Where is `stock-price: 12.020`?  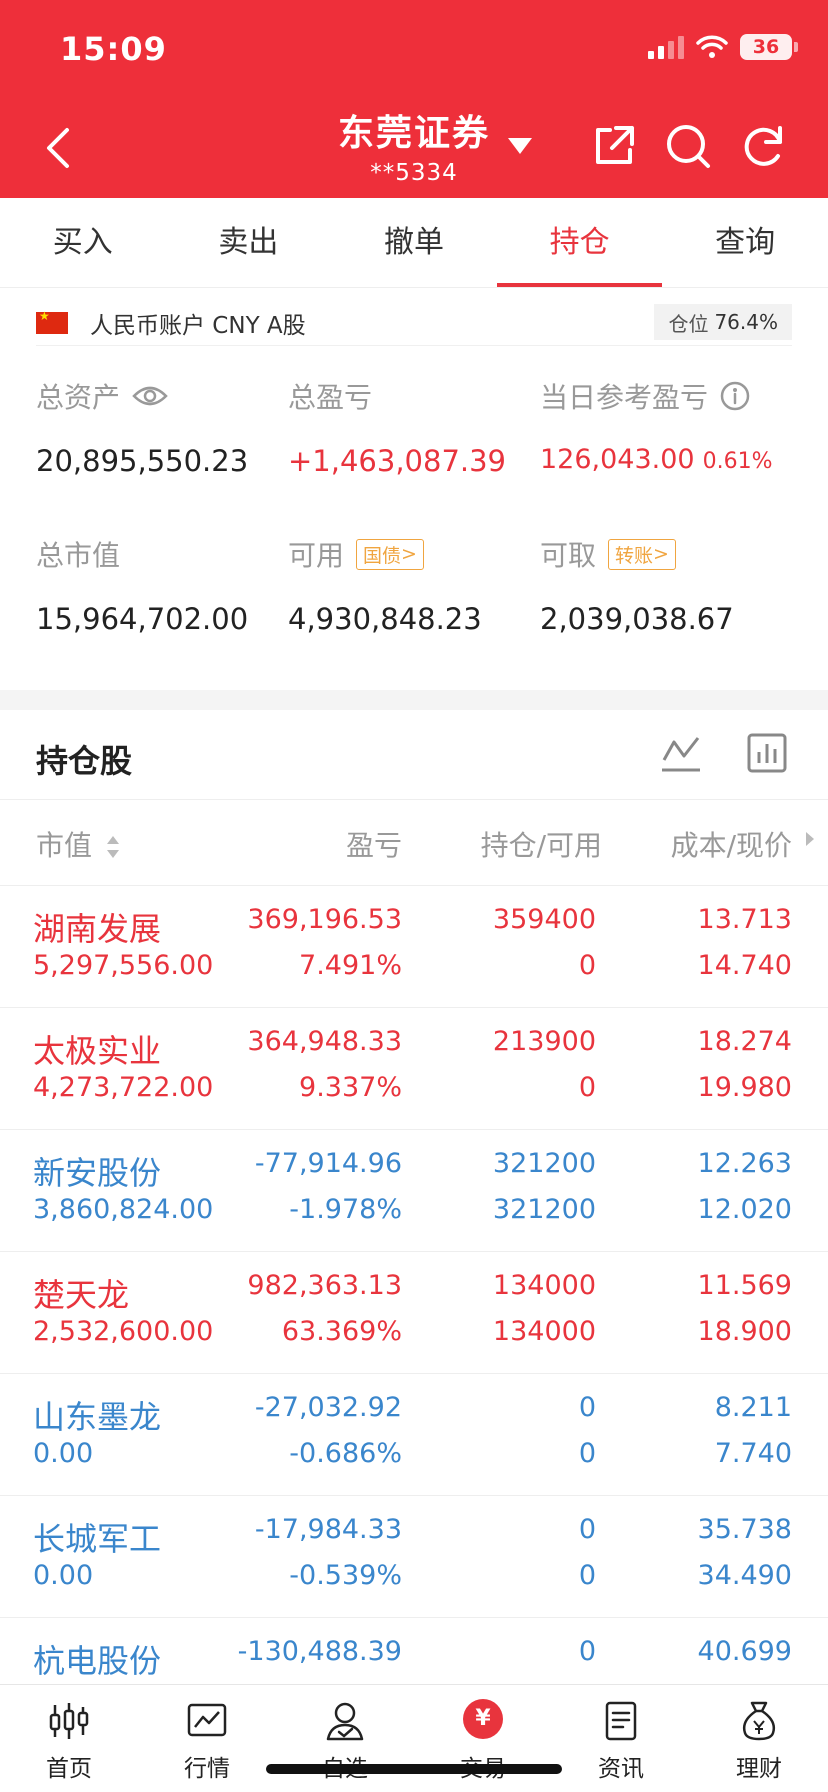
stock-price: 12.020 is located at coordinates (744, 1209).